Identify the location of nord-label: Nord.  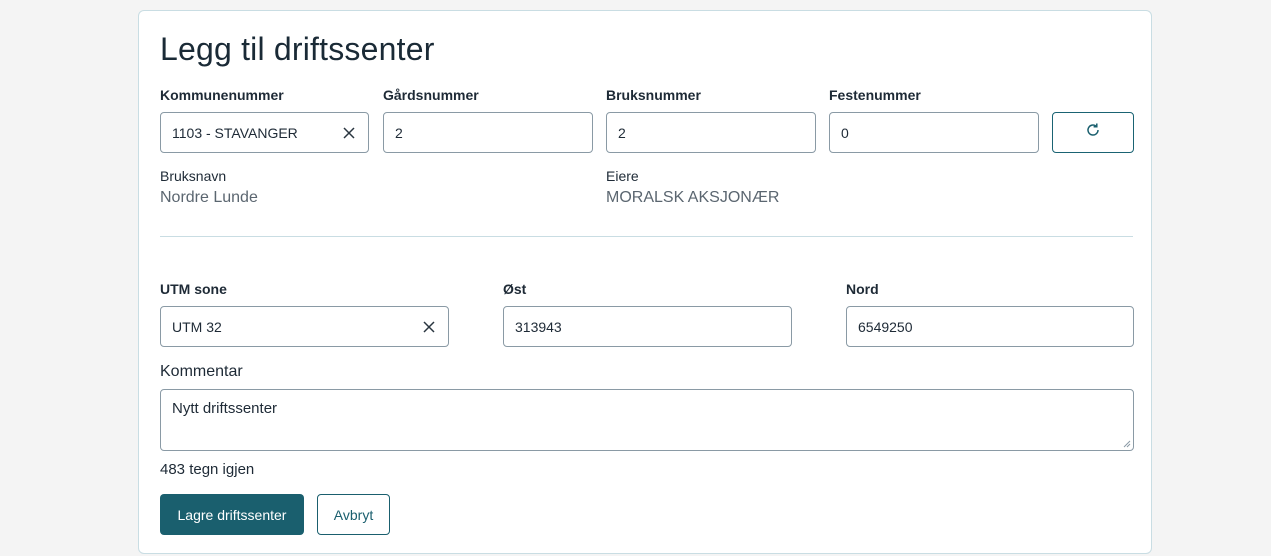
(862, 289).